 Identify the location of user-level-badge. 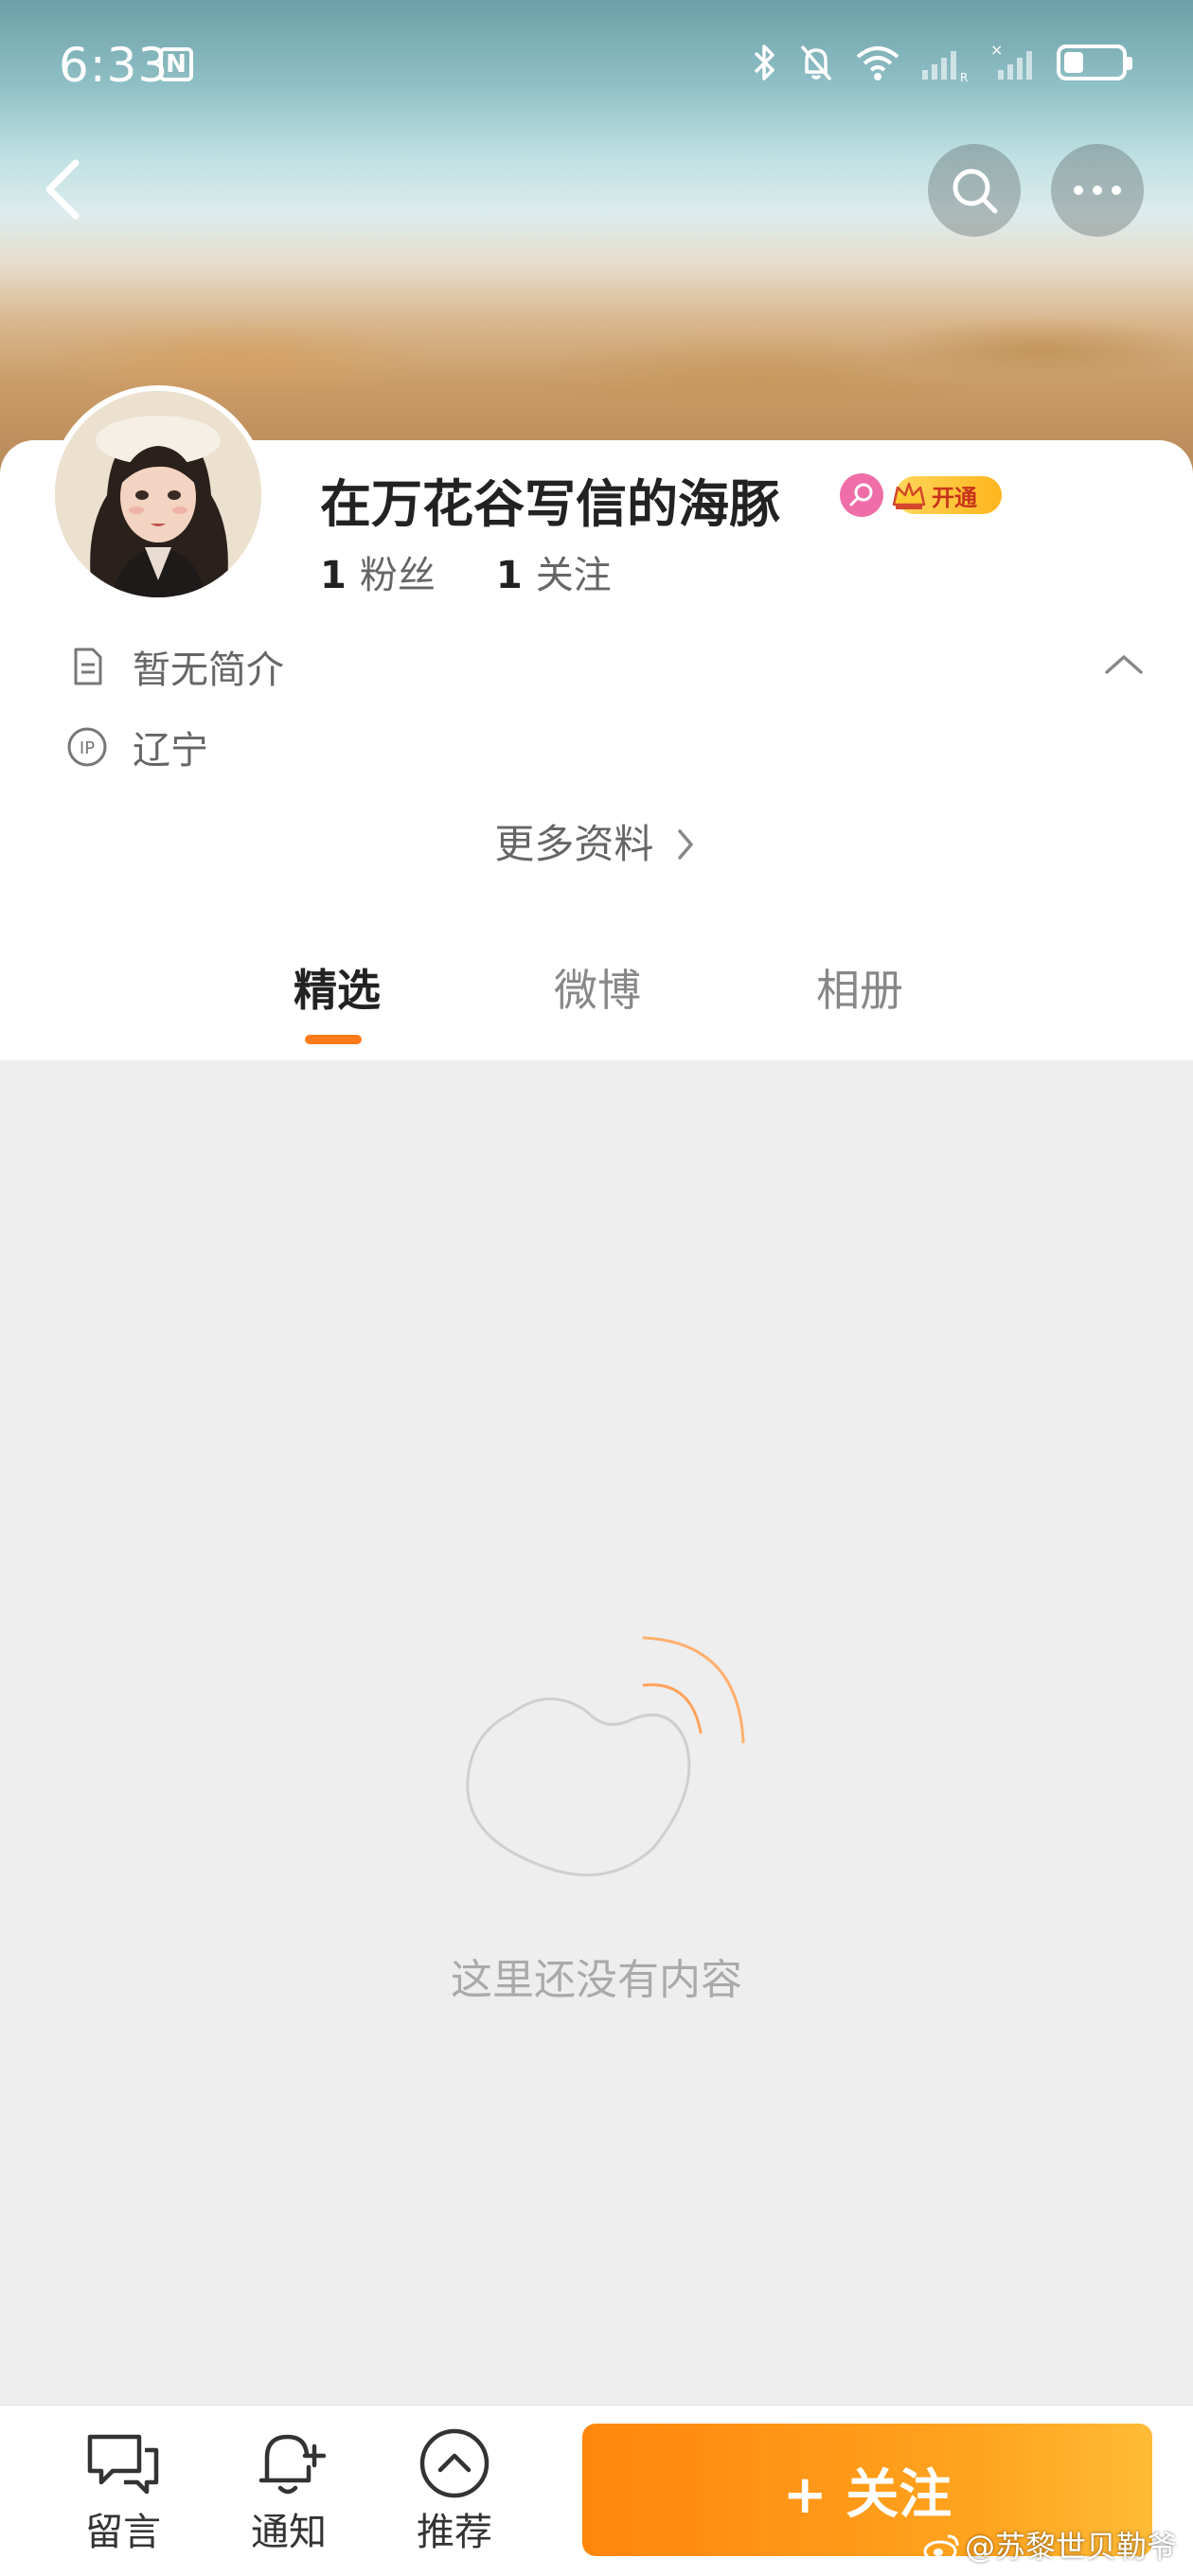
(861, 495).